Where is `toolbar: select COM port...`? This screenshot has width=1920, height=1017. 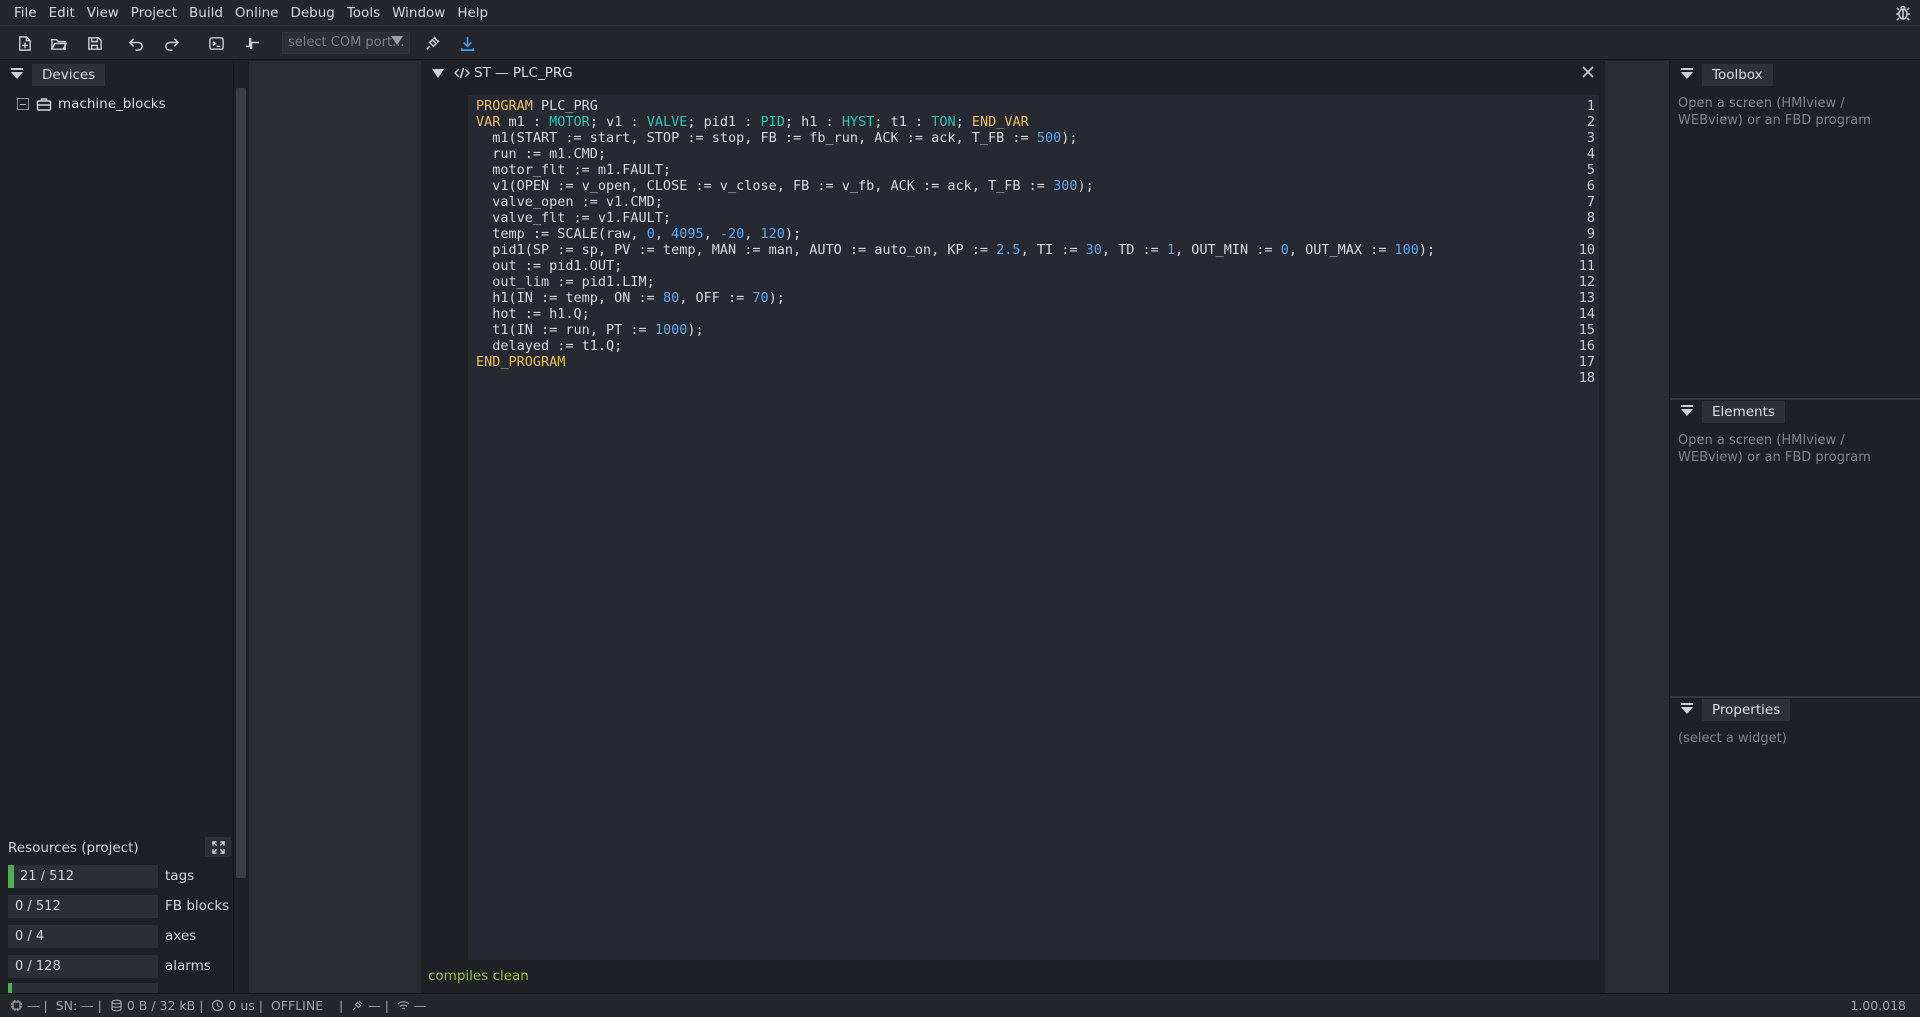 toolbar: select COM port... is located at coordinates (960, 43).